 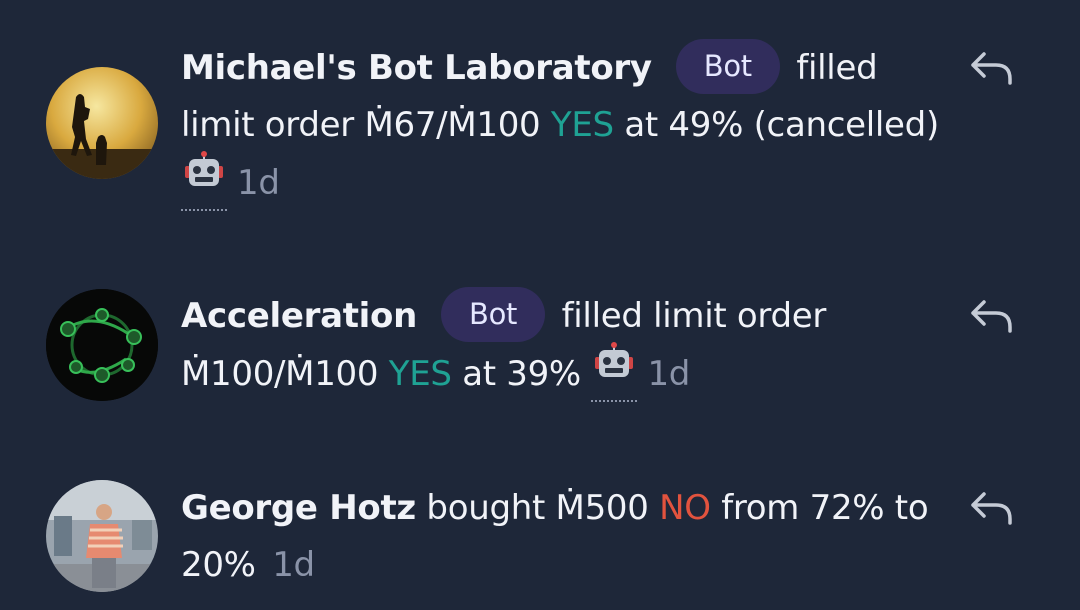 What do you see at coordinates (694, 316) in the screenshot?
I see `action-text: filled limit order` at bounding box center [694, 316].